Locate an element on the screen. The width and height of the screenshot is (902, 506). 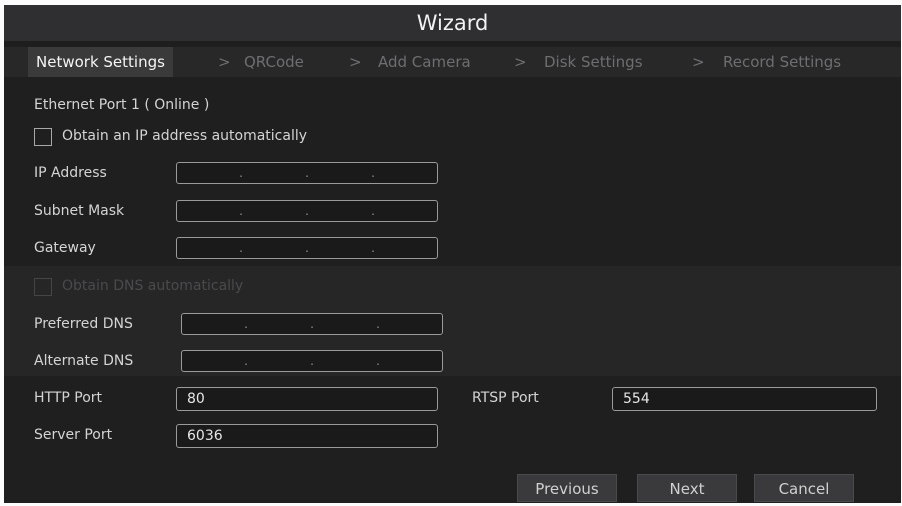
cancel-button: Cancel is located at coordinates (804, 488).